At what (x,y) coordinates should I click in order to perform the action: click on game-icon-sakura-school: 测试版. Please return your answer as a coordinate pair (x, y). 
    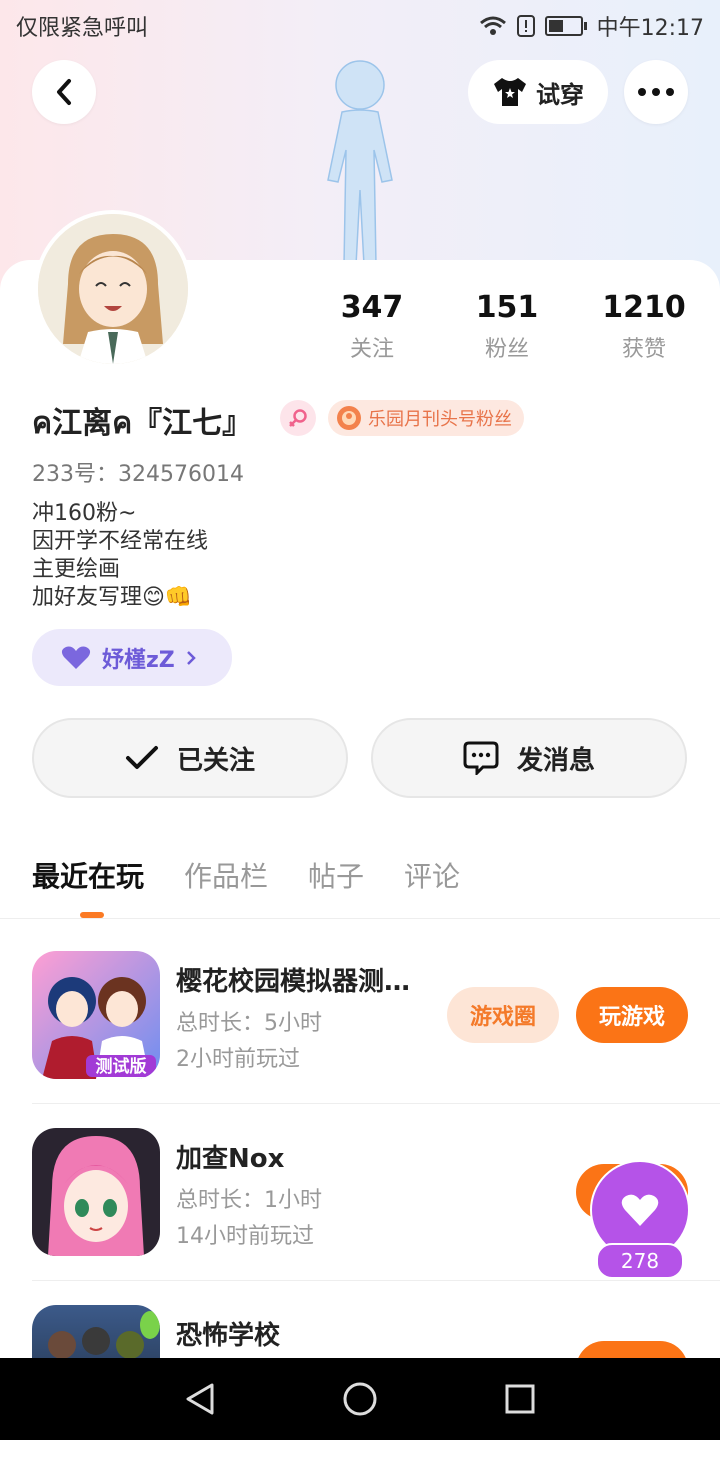
    Looking at the image, I should click on (96, 1015).